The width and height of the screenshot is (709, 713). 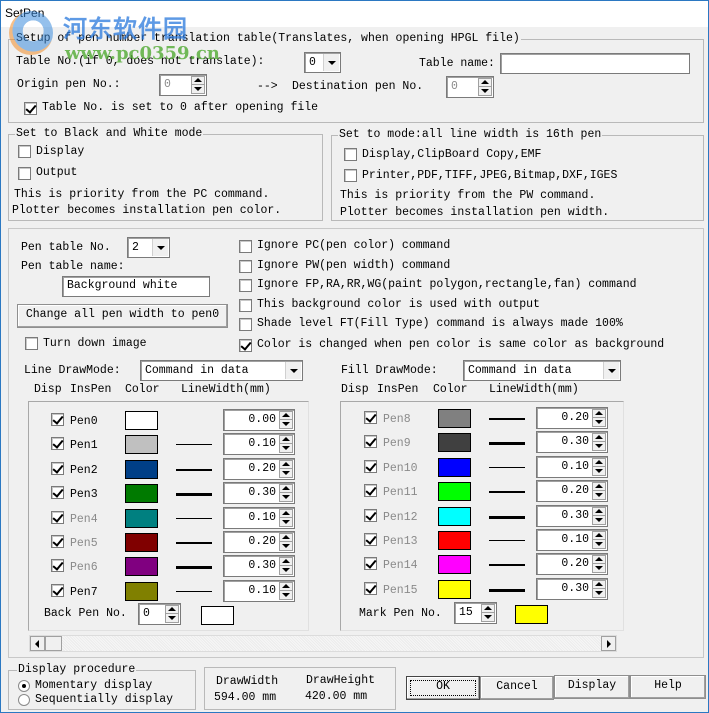 What do you see at coordinates (30, 108) in the screenshot?
I see `reset-table-checkbox` at bounding box center [30, 108].